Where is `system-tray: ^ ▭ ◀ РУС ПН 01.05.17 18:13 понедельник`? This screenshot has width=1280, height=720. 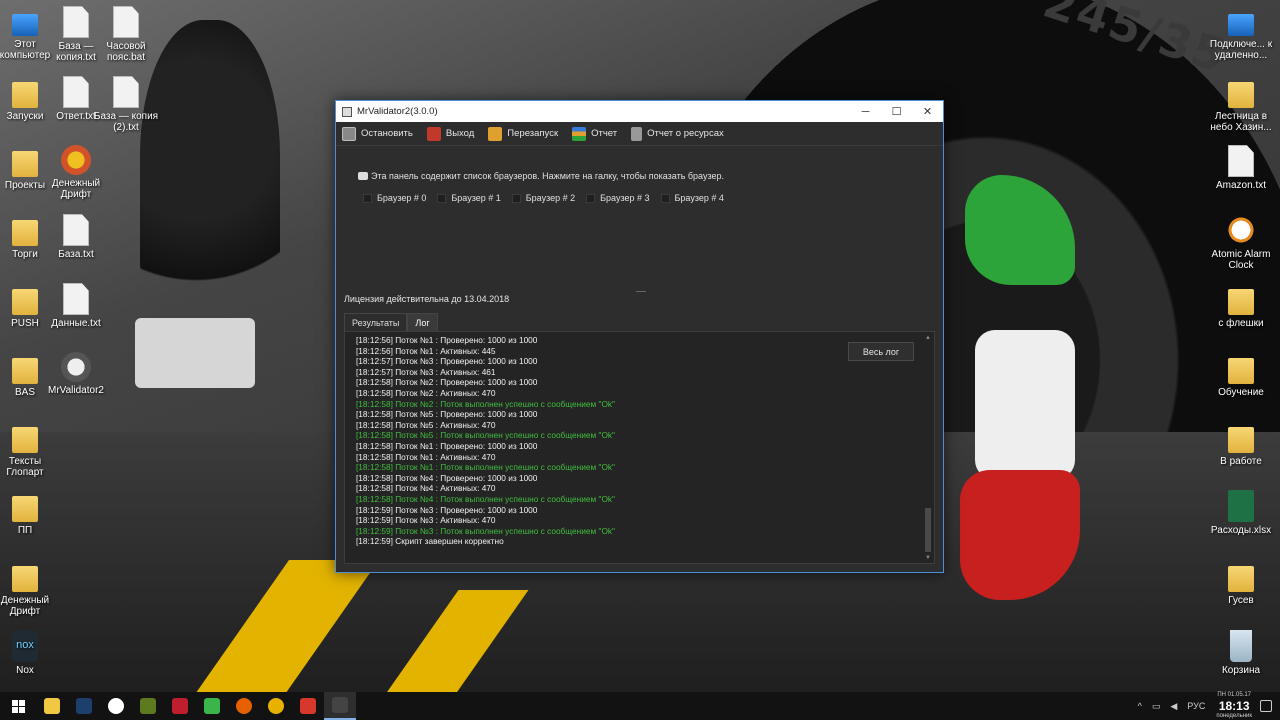
system-tray: ^ ▭ ◀ РУС ПН 01.05.17 18:13 понедельник is located at coordinates (1206, 705).